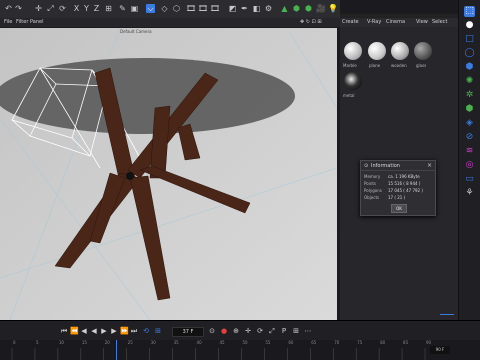 The width and height of the screenshot is (480, 360). What do you see at coordinates (469, 193) in the screenshot?
I see `light-tool-icon: ⚘` at bounding box center [469, 193].